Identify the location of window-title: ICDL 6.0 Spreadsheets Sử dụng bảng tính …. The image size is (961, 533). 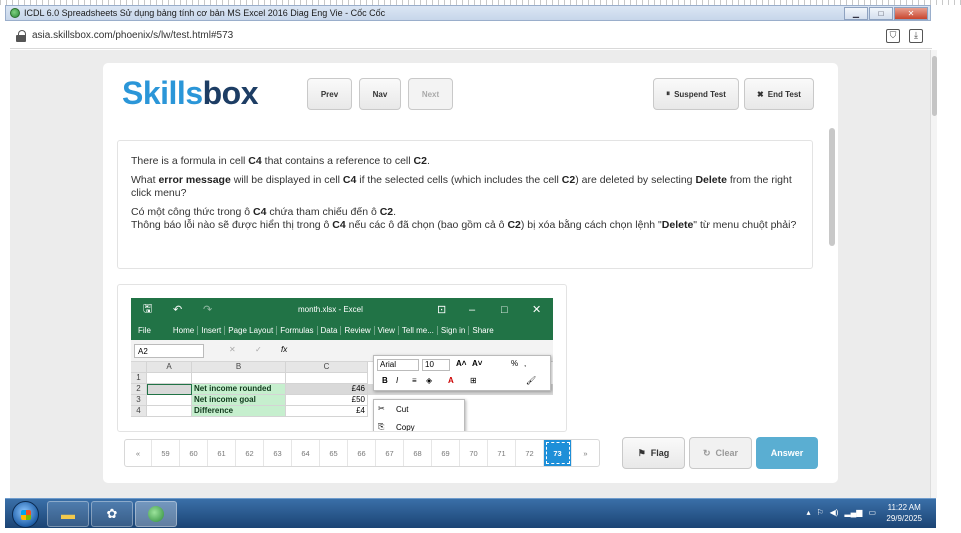
(205, 13).